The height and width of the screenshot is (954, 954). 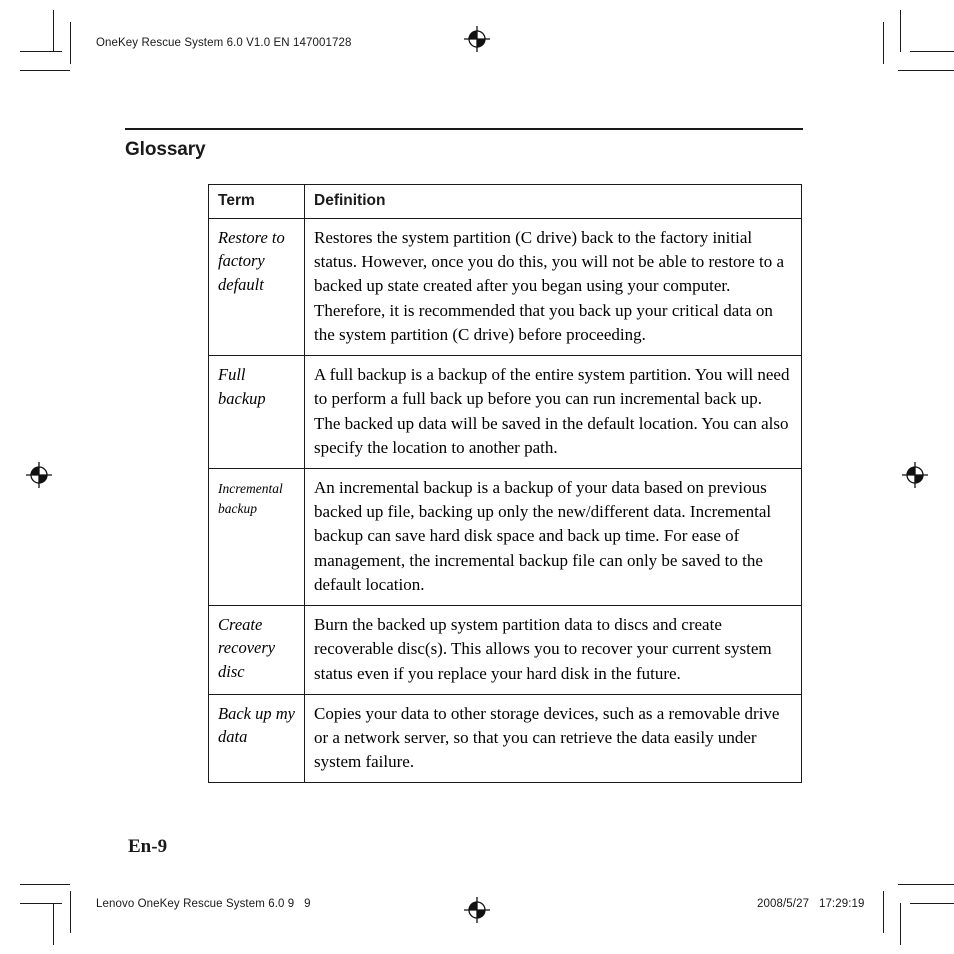 What do you see at coordinates (39, 475) in the screenshot?
I see `registration-target-left` at bounding box center [39, 475].